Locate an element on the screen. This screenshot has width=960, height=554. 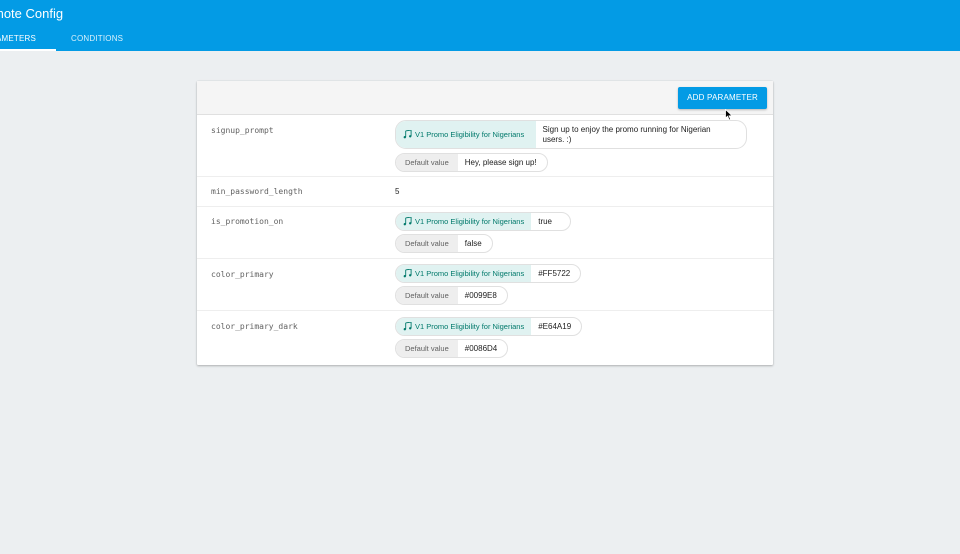
default-value-chip: Default value #0086D4 is located at coordinates (452, 348).